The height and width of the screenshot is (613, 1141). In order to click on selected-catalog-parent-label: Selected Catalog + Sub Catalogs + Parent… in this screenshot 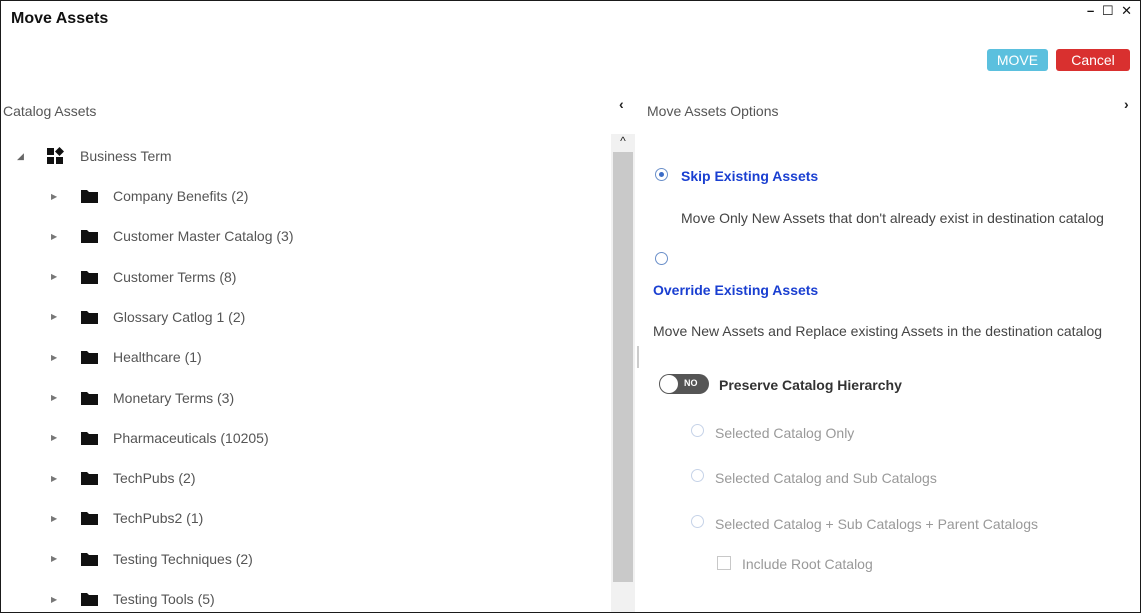, I will do `click(876, 524)`.